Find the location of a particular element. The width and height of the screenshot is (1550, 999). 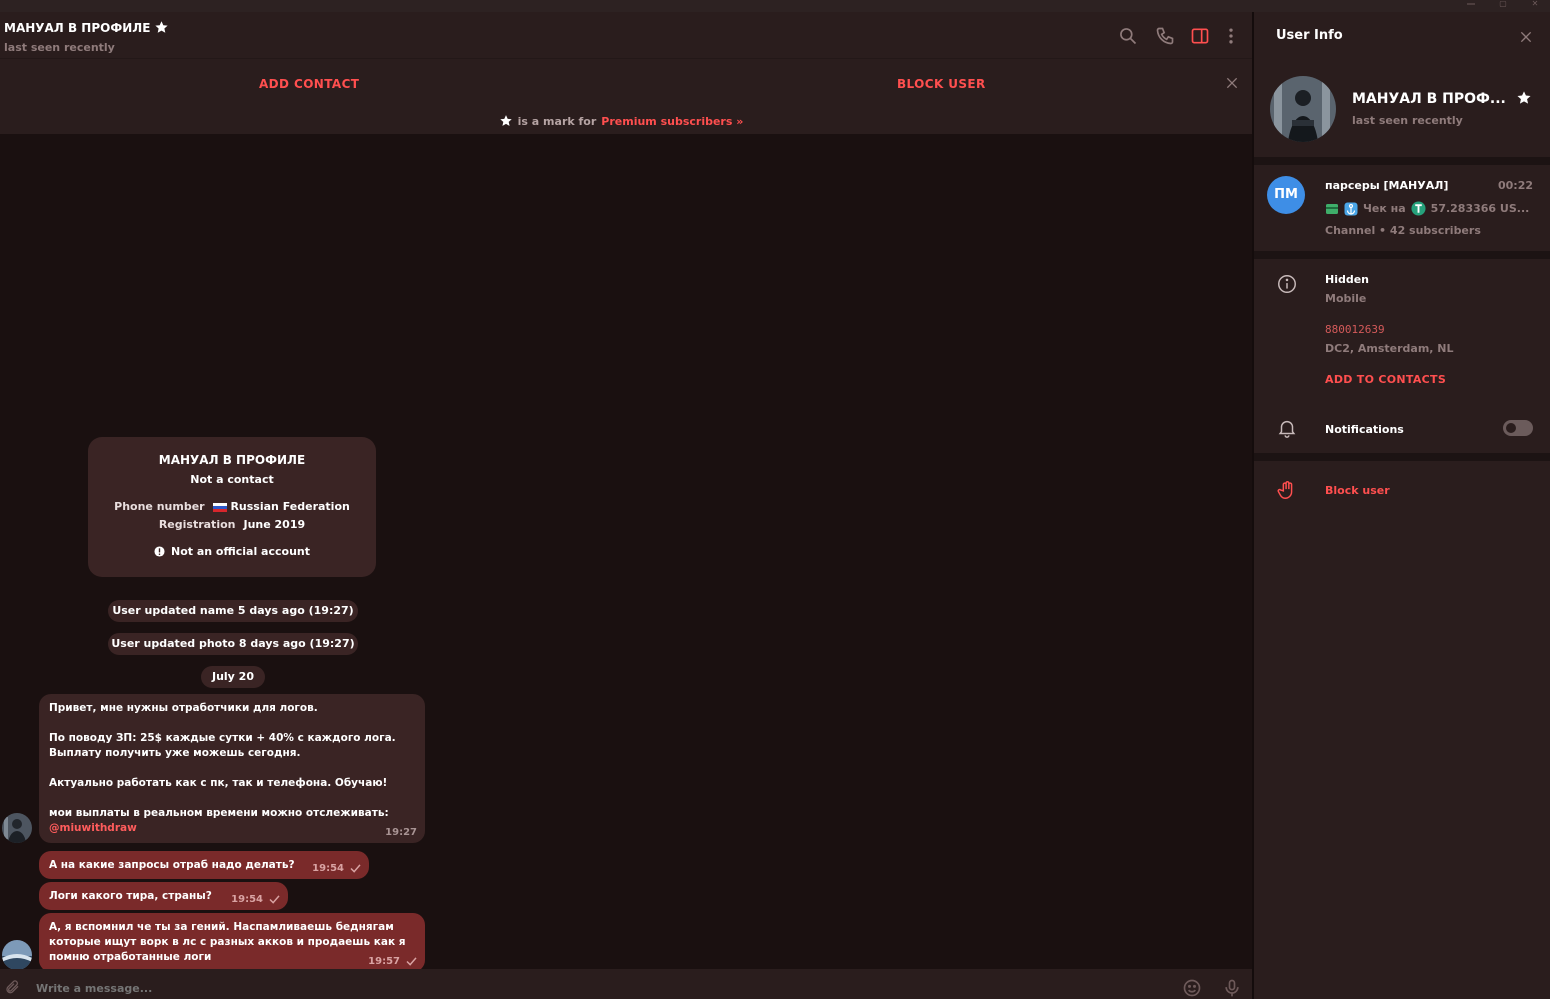

microphone-icon is located at coordinates (1232, 988).